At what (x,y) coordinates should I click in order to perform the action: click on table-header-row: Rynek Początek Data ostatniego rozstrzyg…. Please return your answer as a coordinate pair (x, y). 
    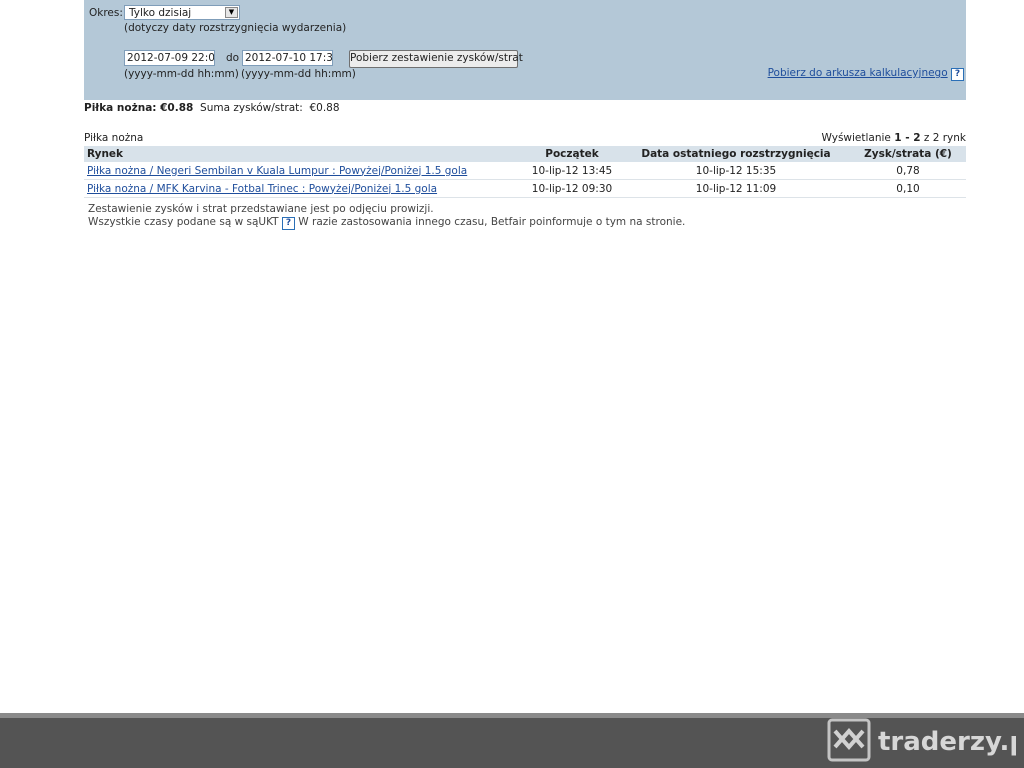
    Looking at the image, I should click on (525, 154).